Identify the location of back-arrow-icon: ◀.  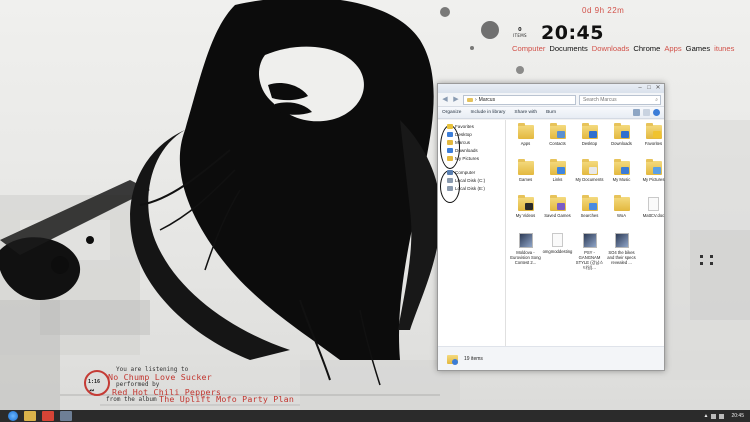
(445, 100).